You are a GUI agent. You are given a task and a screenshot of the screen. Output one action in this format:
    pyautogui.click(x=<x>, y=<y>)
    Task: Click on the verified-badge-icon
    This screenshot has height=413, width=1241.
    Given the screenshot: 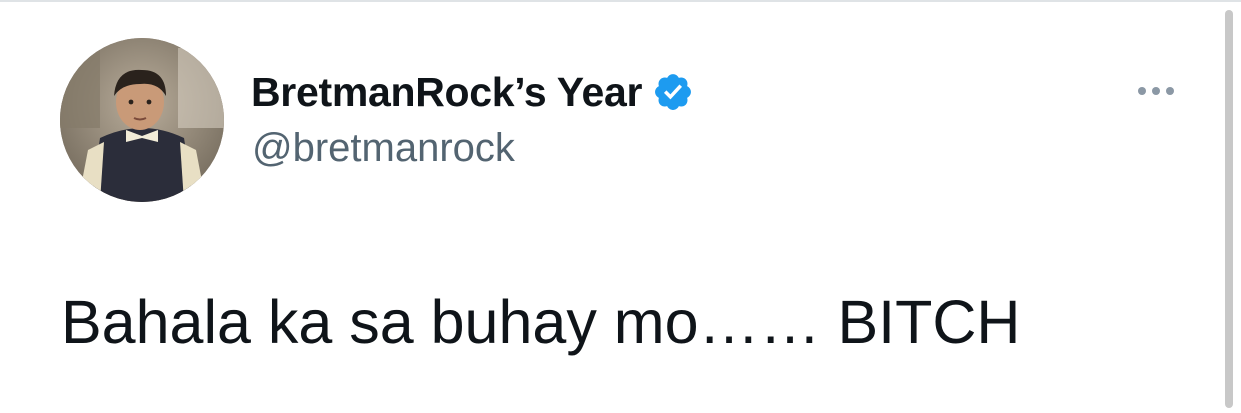 What is the action you would take?
    pyautogui.click(x=673, y=92)
    